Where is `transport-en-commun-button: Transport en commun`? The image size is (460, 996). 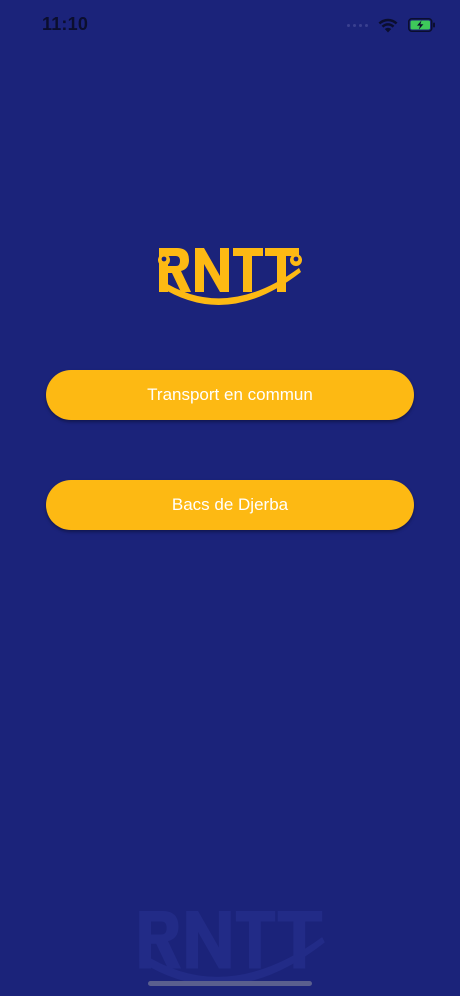
transport-en-commun-button: Transport en commun is located at coordinates (230, 395).